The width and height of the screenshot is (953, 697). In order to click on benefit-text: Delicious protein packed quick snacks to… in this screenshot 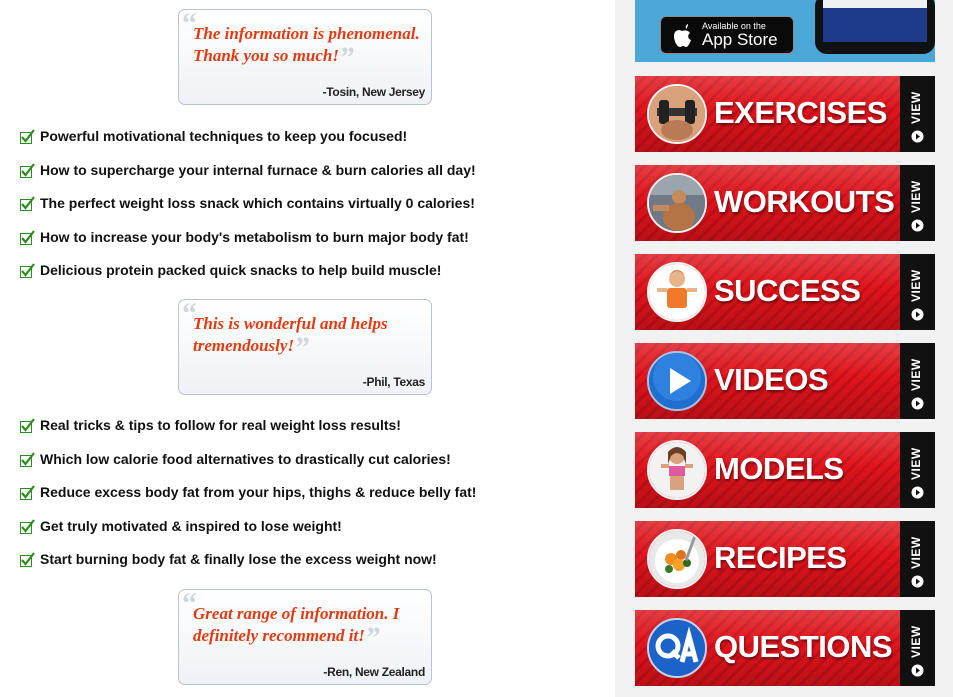, I will do `click(241, 270)`.